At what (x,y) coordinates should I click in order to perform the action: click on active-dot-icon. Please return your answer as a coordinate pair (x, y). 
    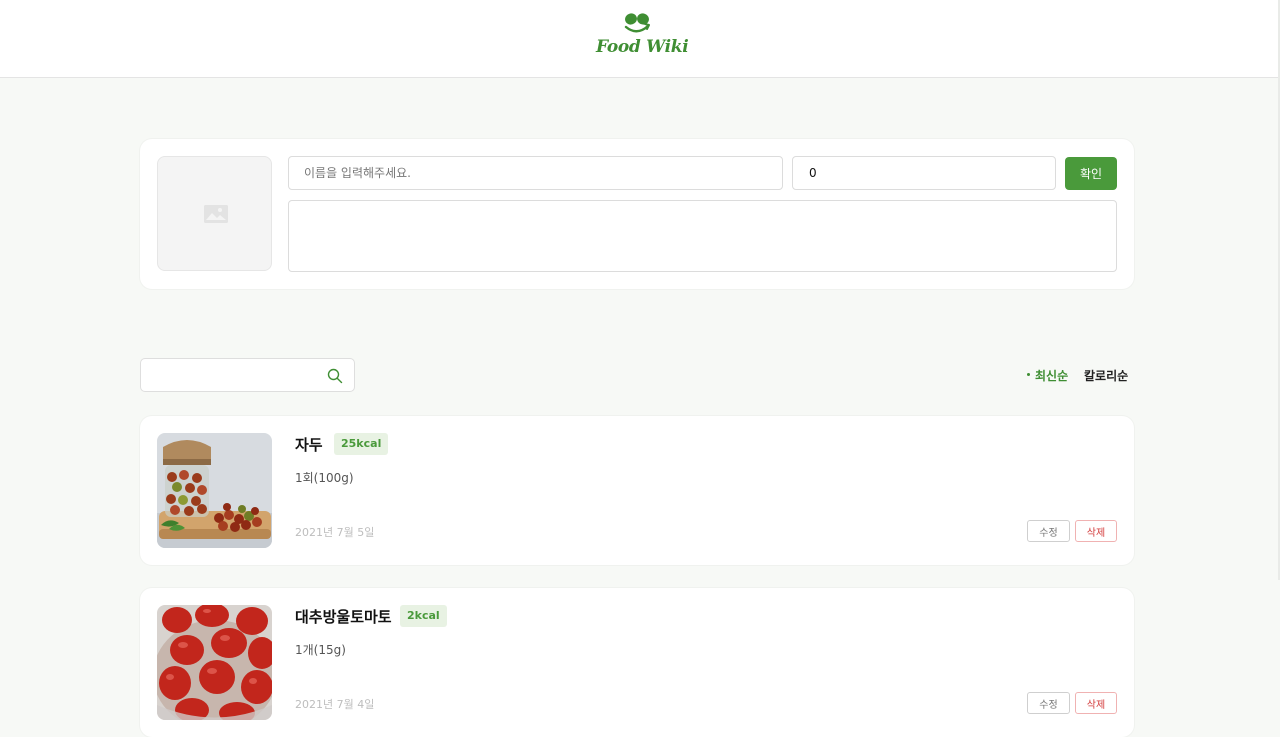
    Looking at the image, I should click on (1028, 374).